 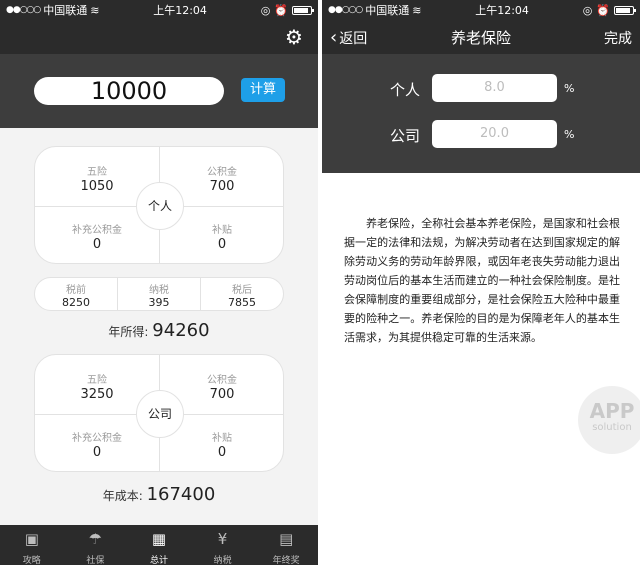 I want to click on amount-input-area: 10000 计算, so click(x=159, y=91).